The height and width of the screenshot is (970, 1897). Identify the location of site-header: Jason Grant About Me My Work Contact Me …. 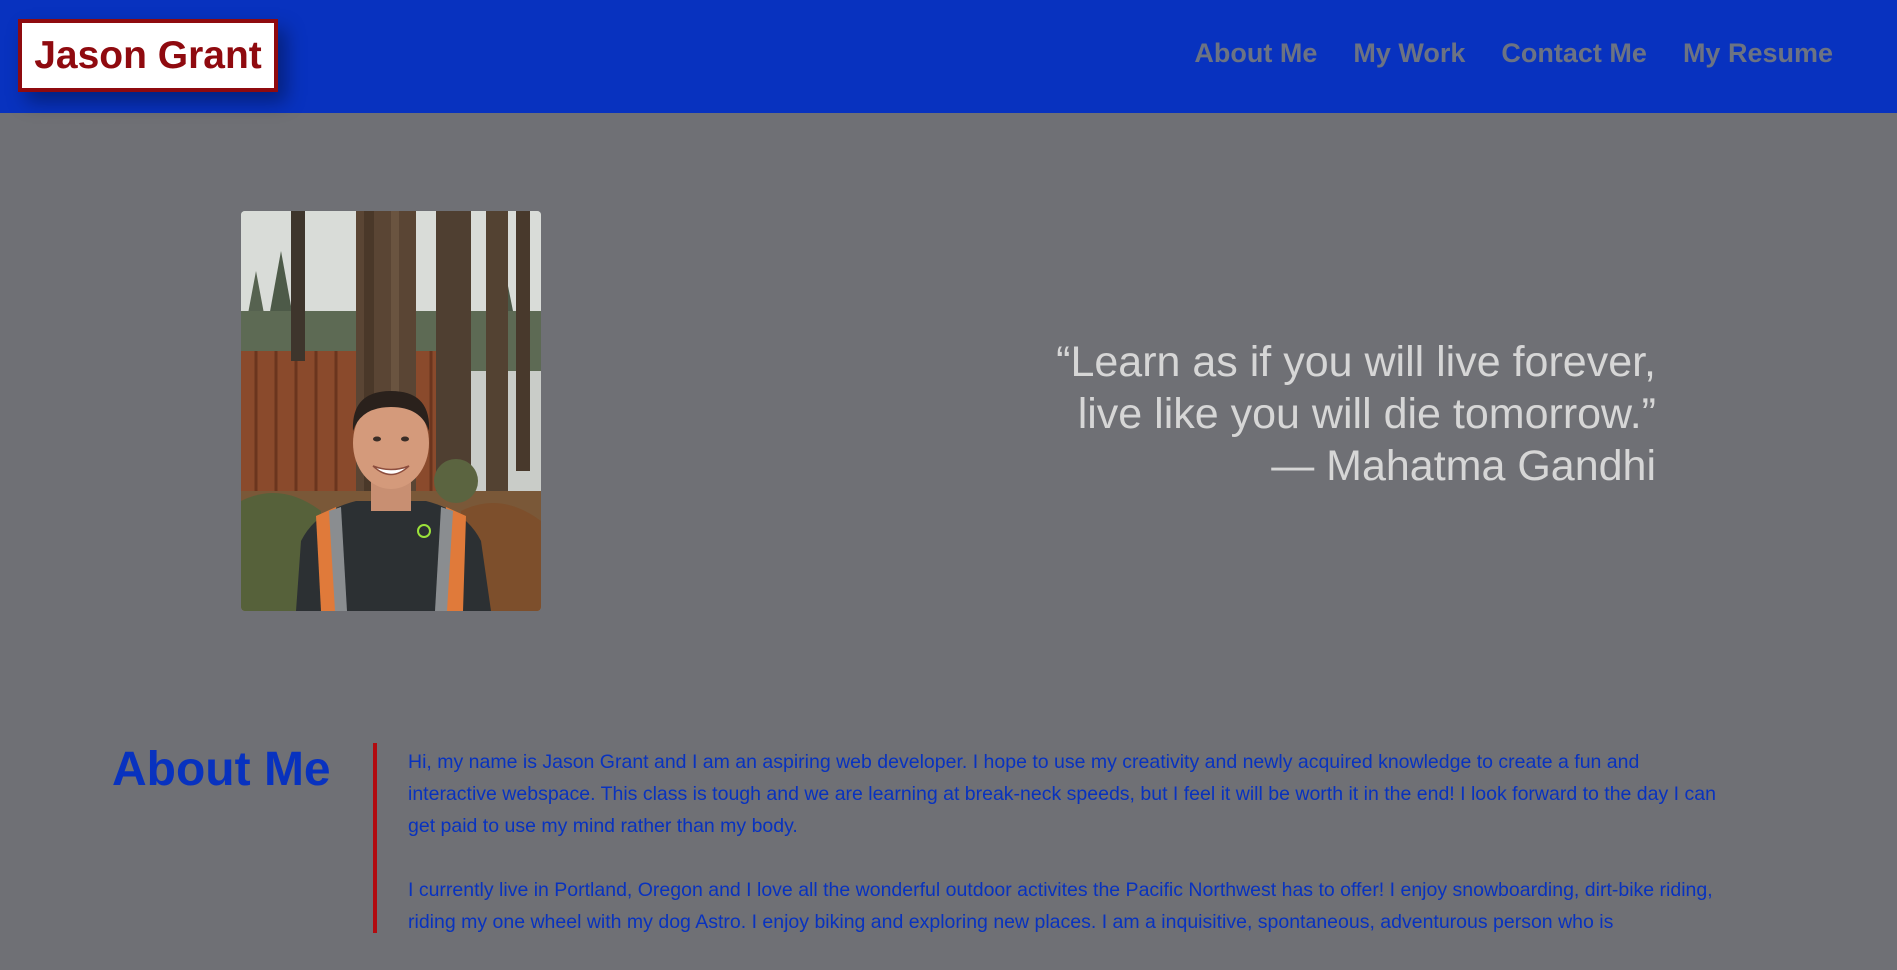
(948, 56).